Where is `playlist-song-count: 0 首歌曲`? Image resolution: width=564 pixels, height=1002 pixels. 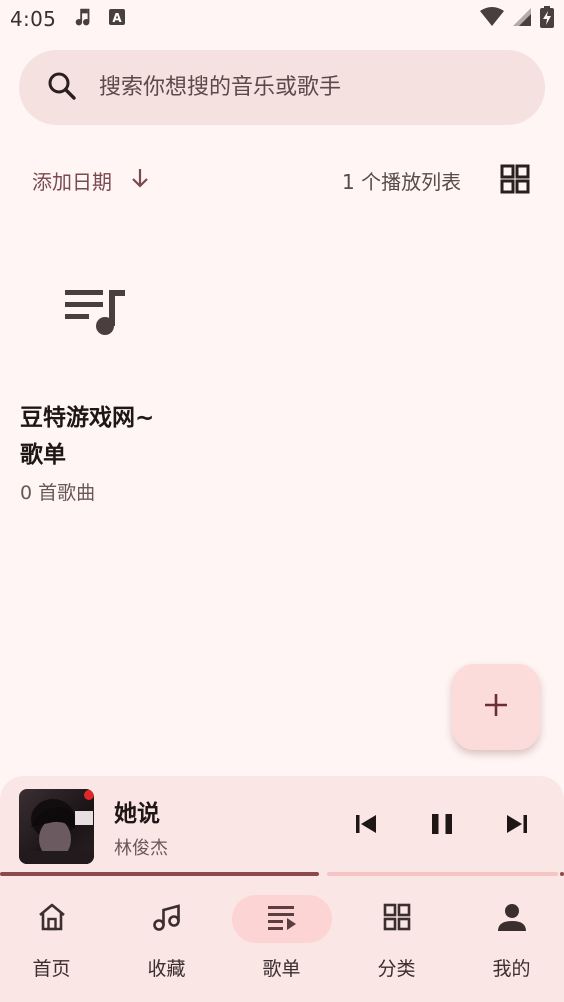
playlist-song-count: 0 首歌曲 is located at coordinates (58, 493).